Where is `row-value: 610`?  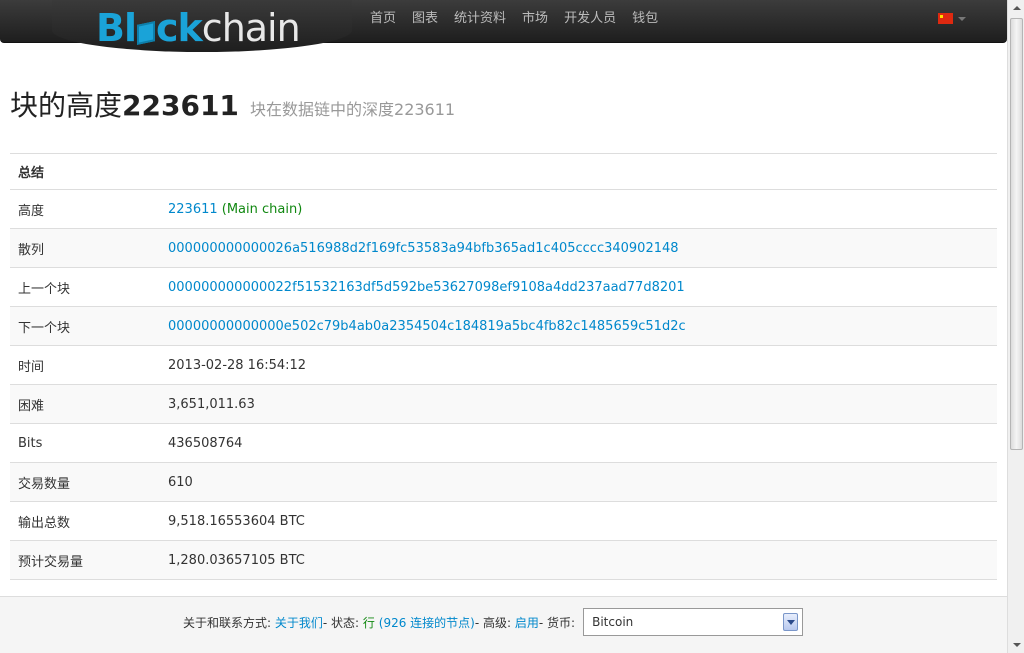
row-value: 610 is located at coordinates (578, 482).